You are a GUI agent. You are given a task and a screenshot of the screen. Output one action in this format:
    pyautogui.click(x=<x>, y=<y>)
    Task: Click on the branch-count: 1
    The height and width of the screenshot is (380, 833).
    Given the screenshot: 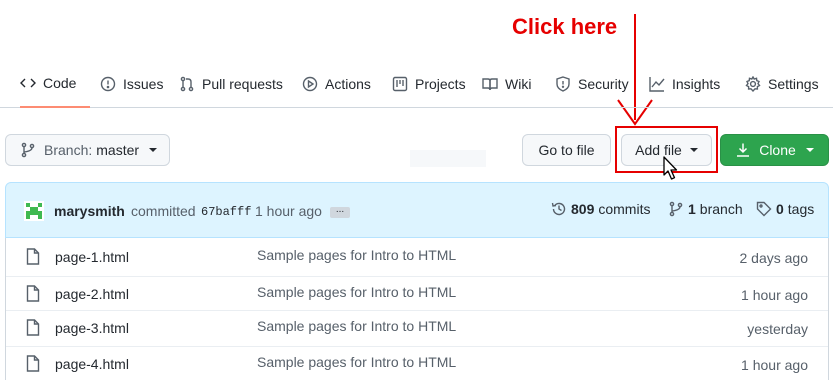 What is the action you would take?
    pyautogui.click(x=692, y=209)
    